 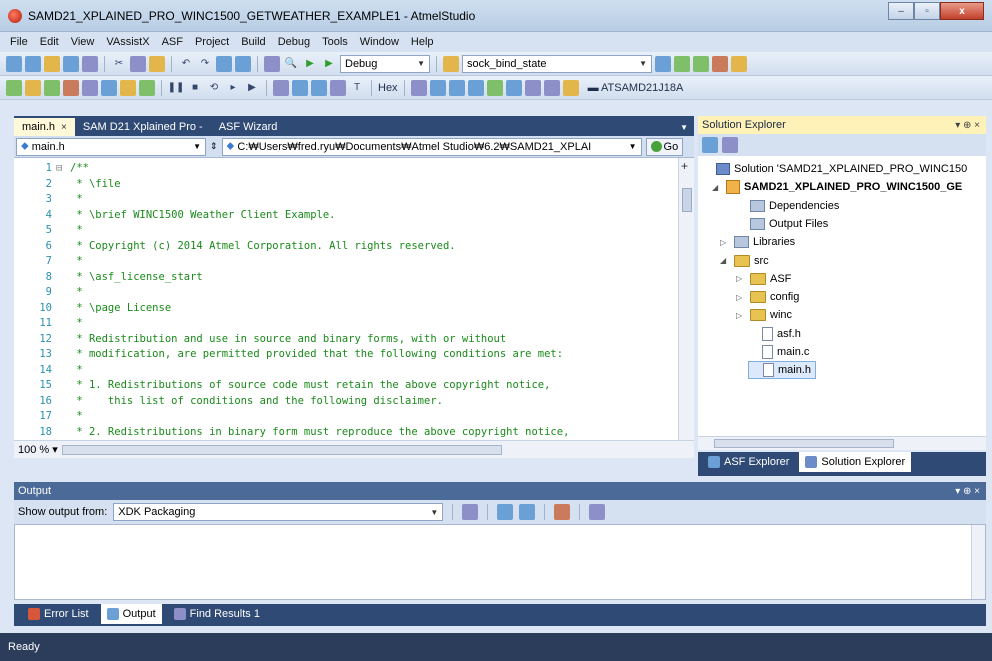 What do you see at coordinates (300, 87) in the screenshot?
I see `step-out-icon` at bounding box center [300, 87].